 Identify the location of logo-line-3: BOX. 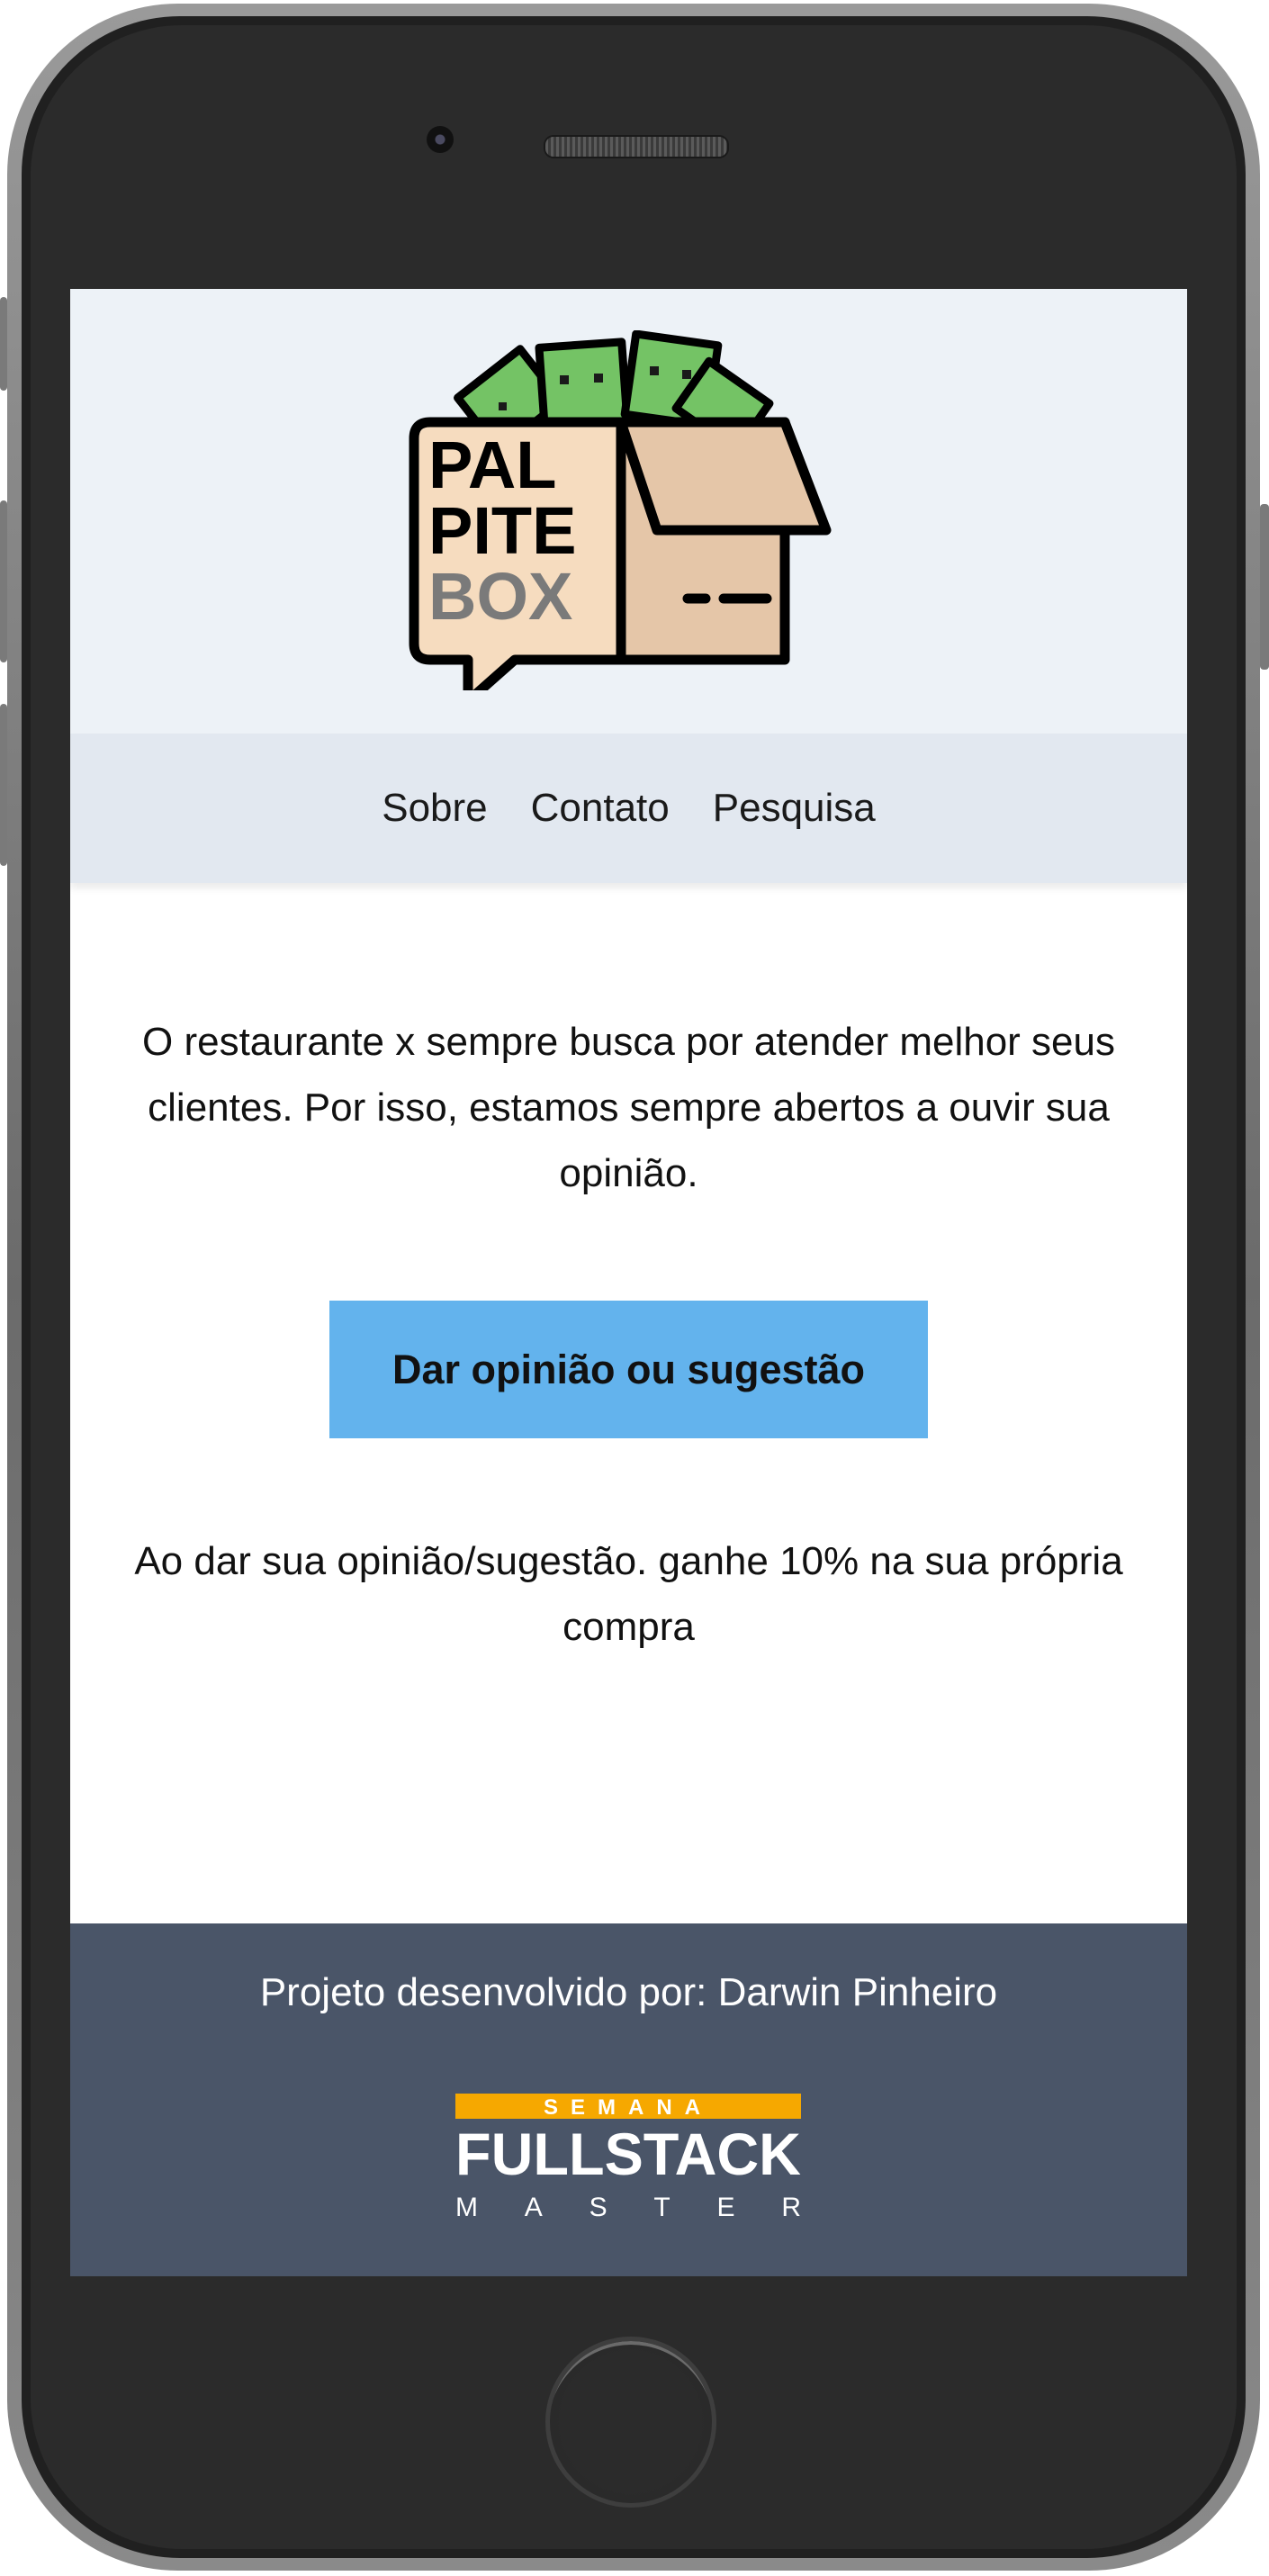
(500, 596).